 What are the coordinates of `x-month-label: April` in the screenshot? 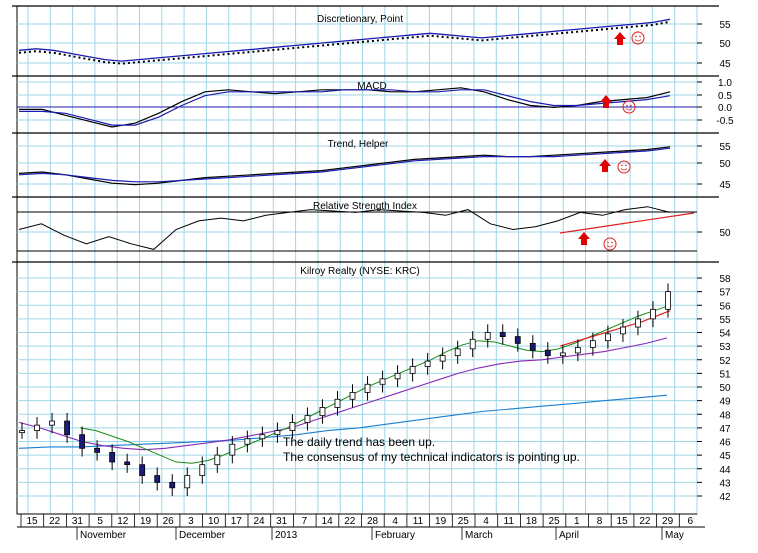 It's located at (569, 535).